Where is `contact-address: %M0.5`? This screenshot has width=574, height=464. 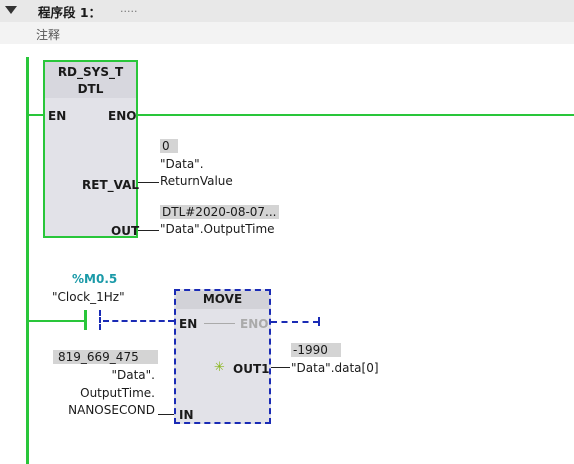 contact-address: %M0.5 is located at coordinates (94, 279).